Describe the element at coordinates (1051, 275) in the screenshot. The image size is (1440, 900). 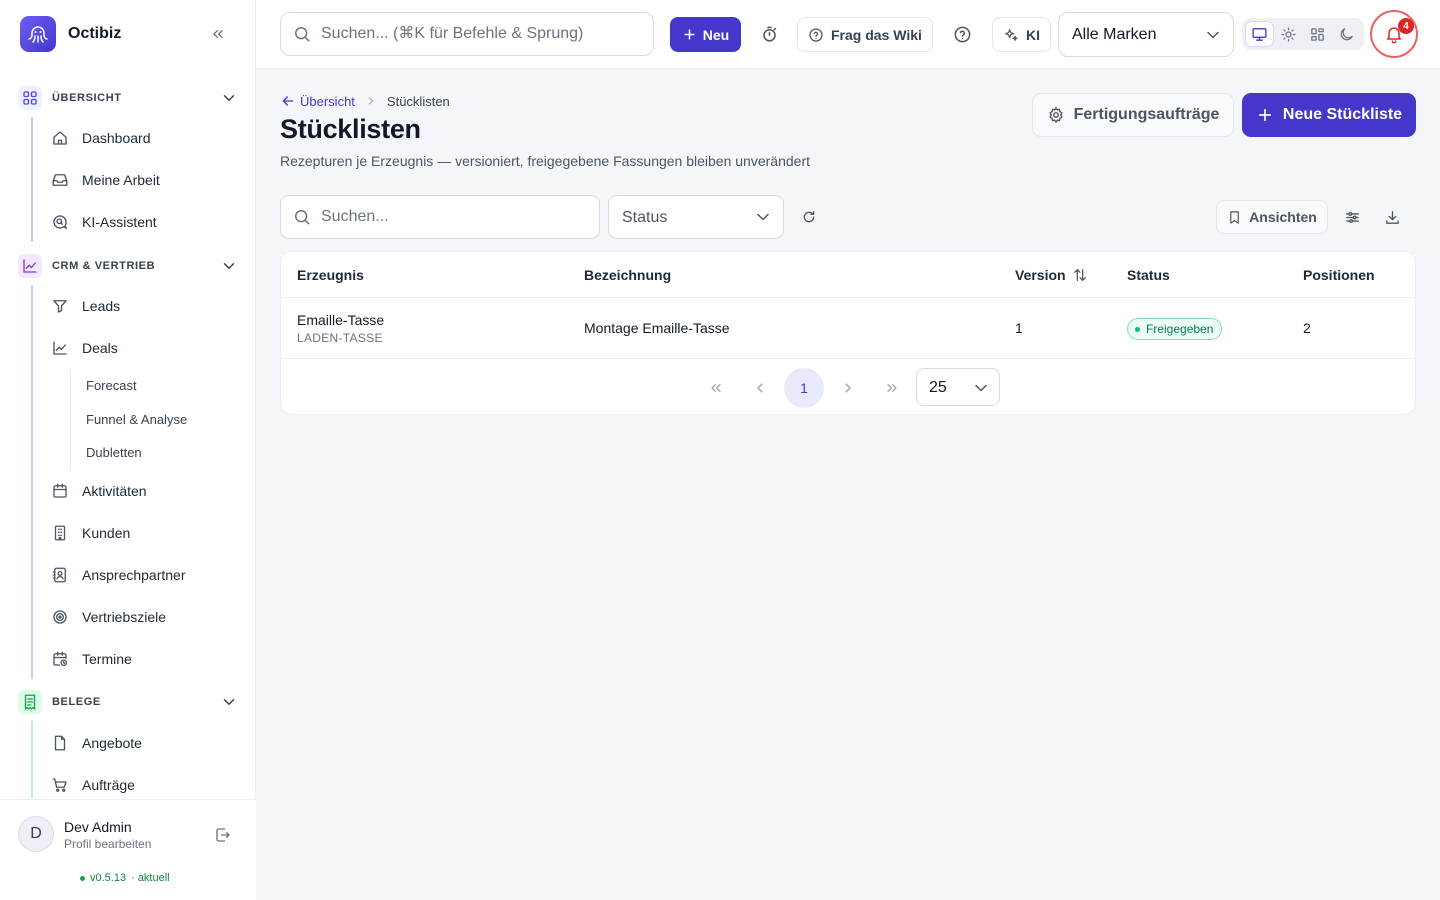
I see `column-header-version: Version` at that location.